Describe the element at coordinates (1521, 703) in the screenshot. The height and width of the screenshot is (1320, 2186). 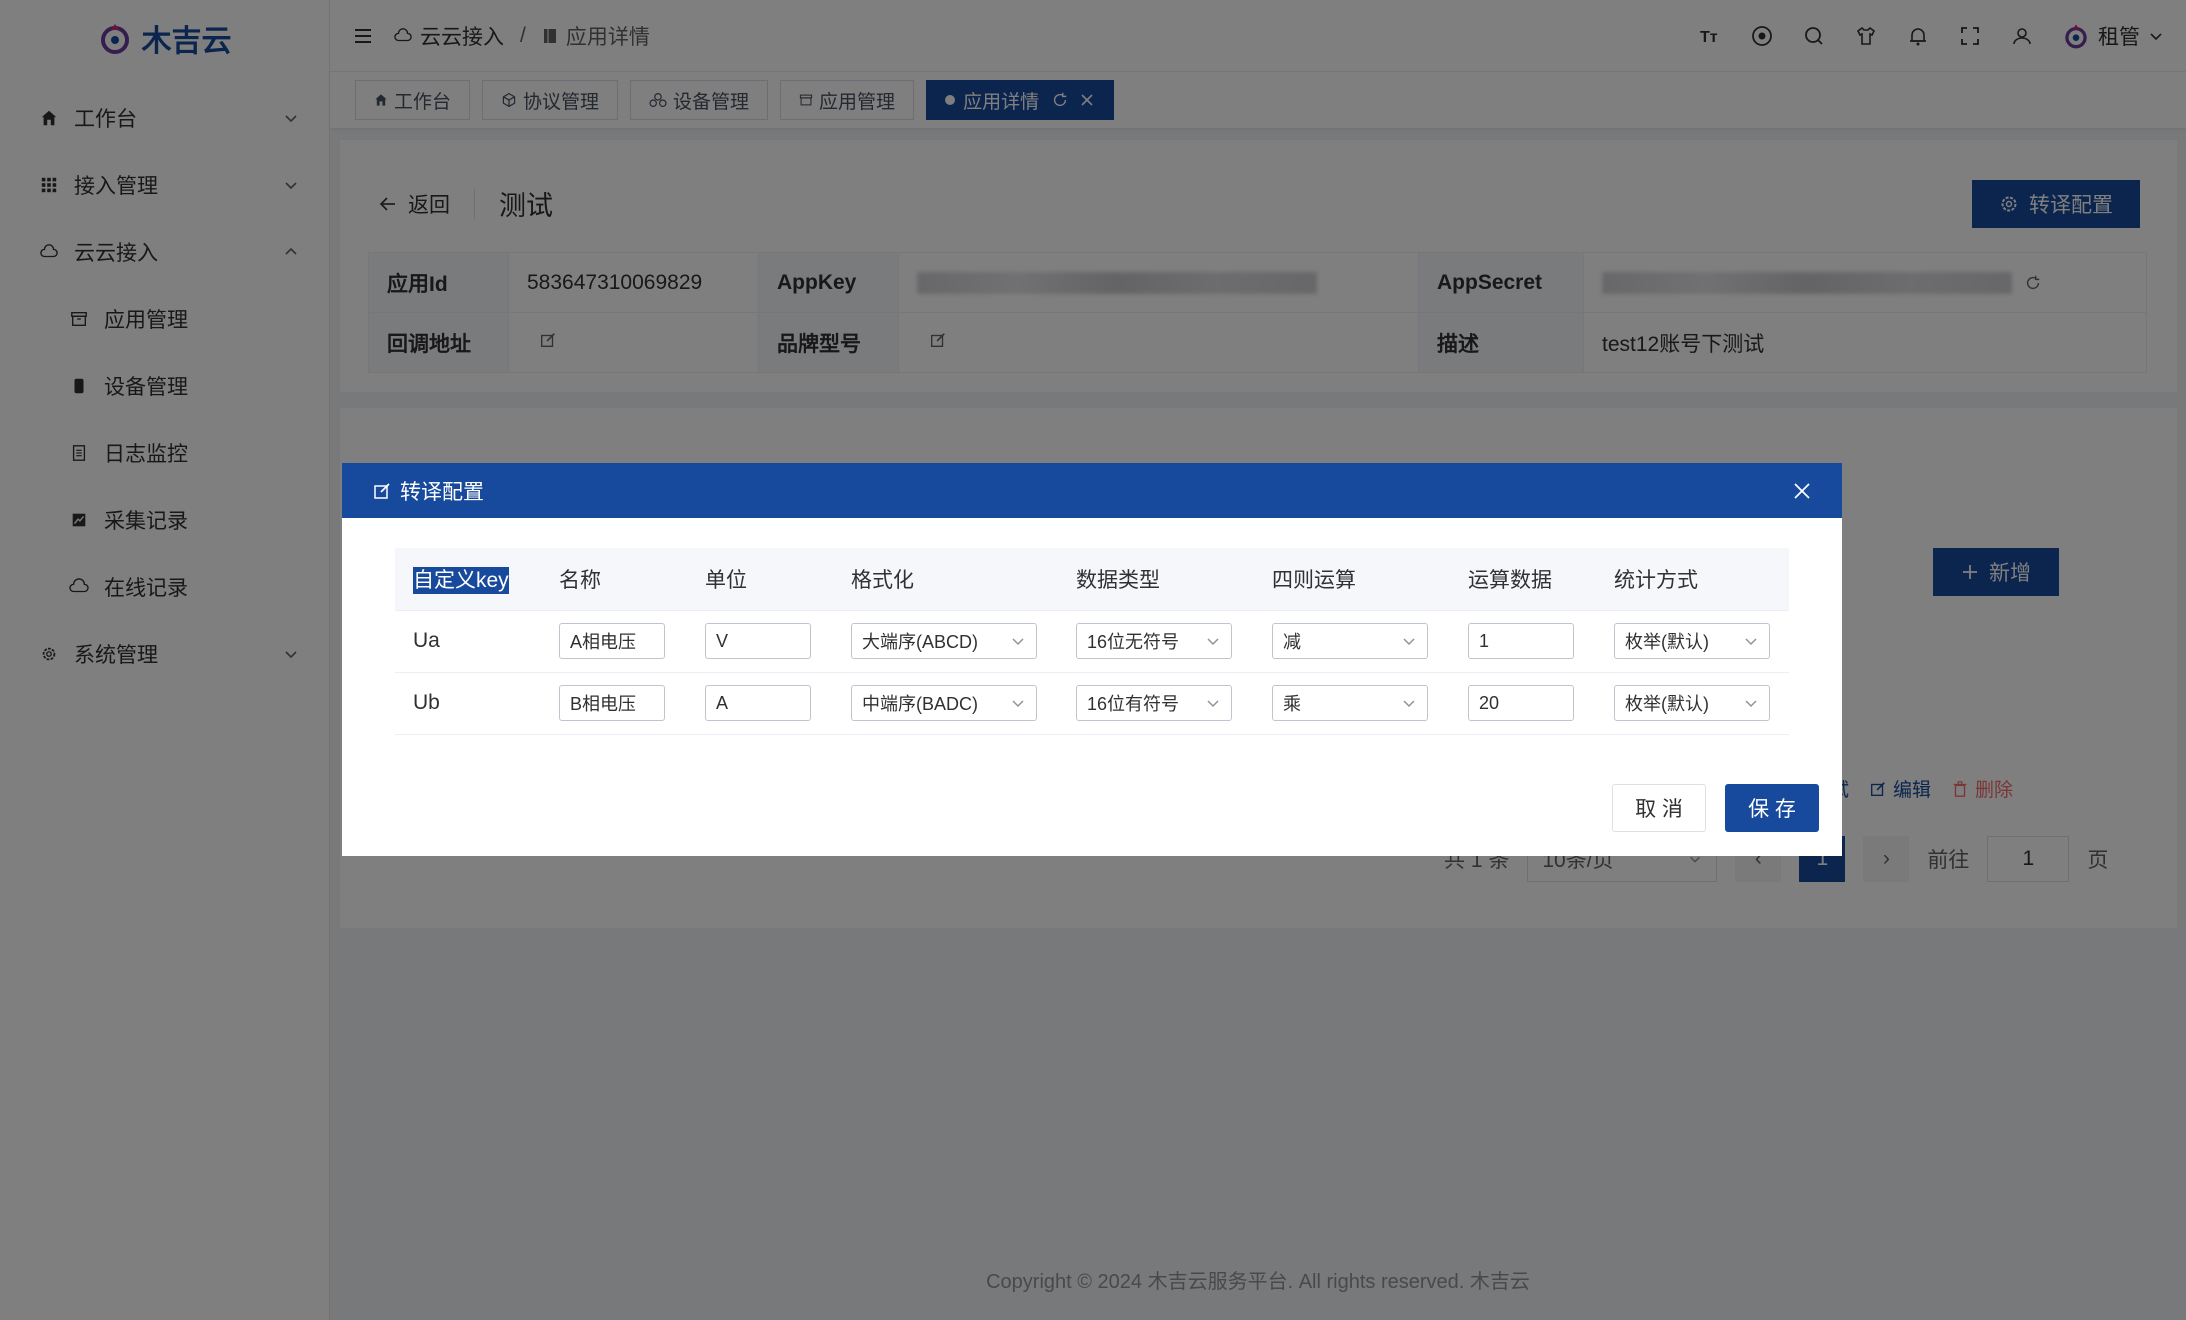
I see `operand-input: 20` at that location.